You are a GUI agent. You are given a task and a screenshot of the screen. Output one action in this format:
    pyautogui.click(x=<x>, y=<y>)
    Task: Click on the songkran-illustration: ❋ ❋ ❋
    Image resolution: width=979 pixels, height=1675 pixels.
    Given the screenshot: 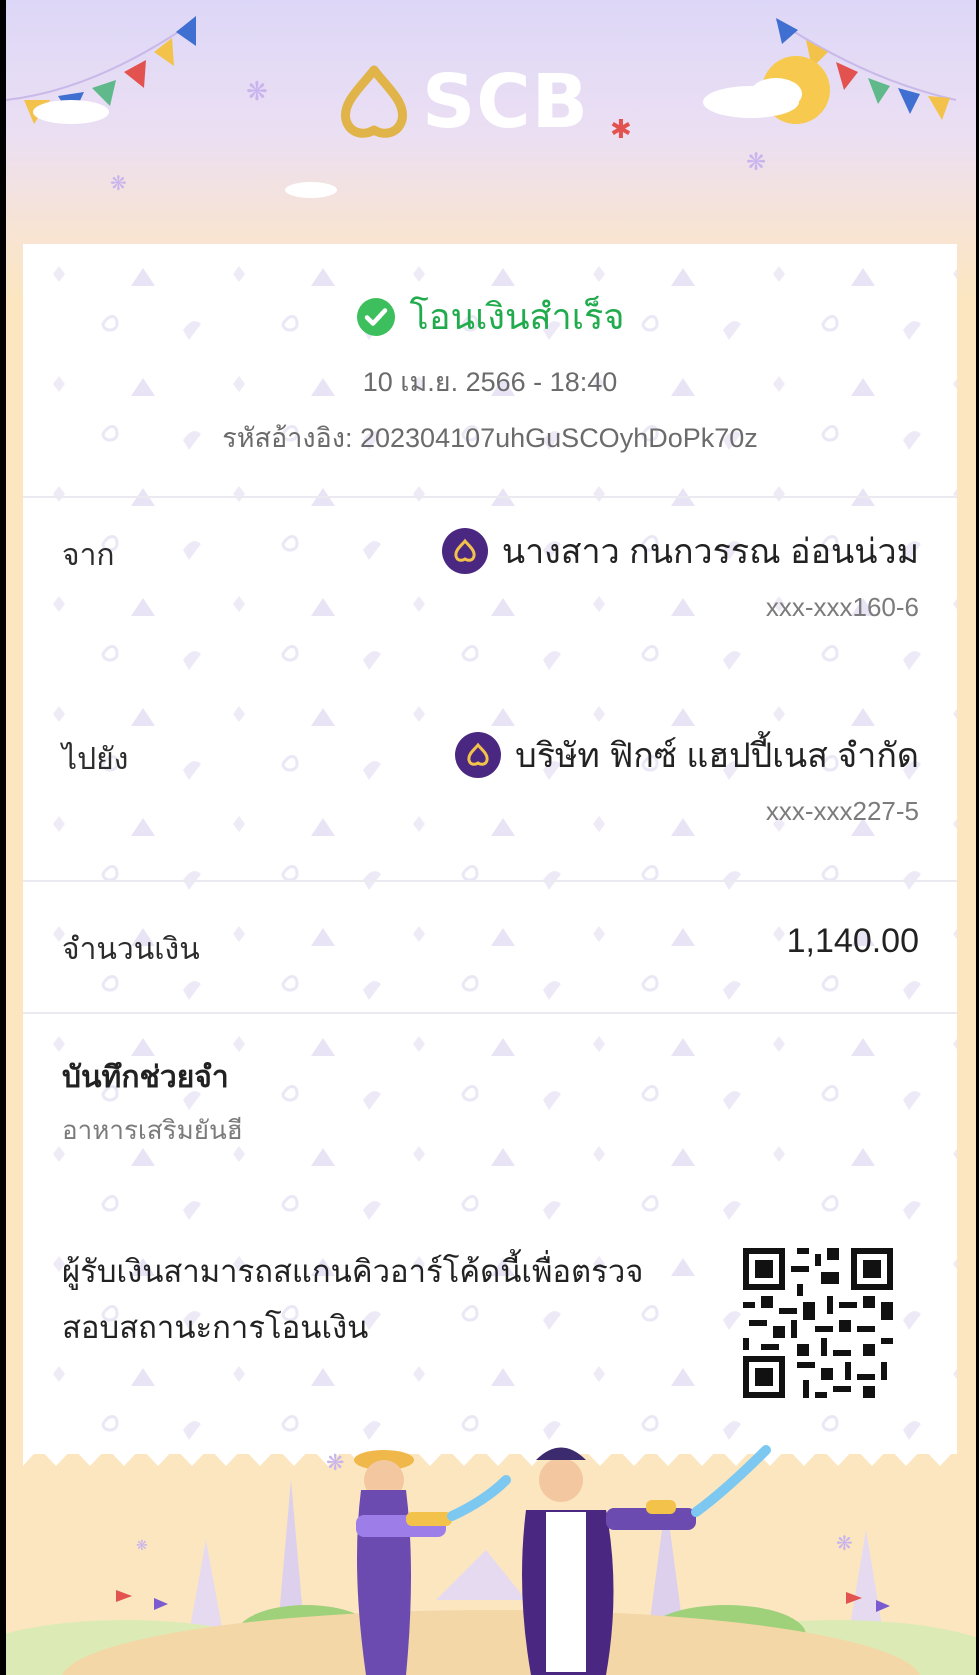 What is the action you would take?
    pyautogui.click(x=491, y=1560)
    